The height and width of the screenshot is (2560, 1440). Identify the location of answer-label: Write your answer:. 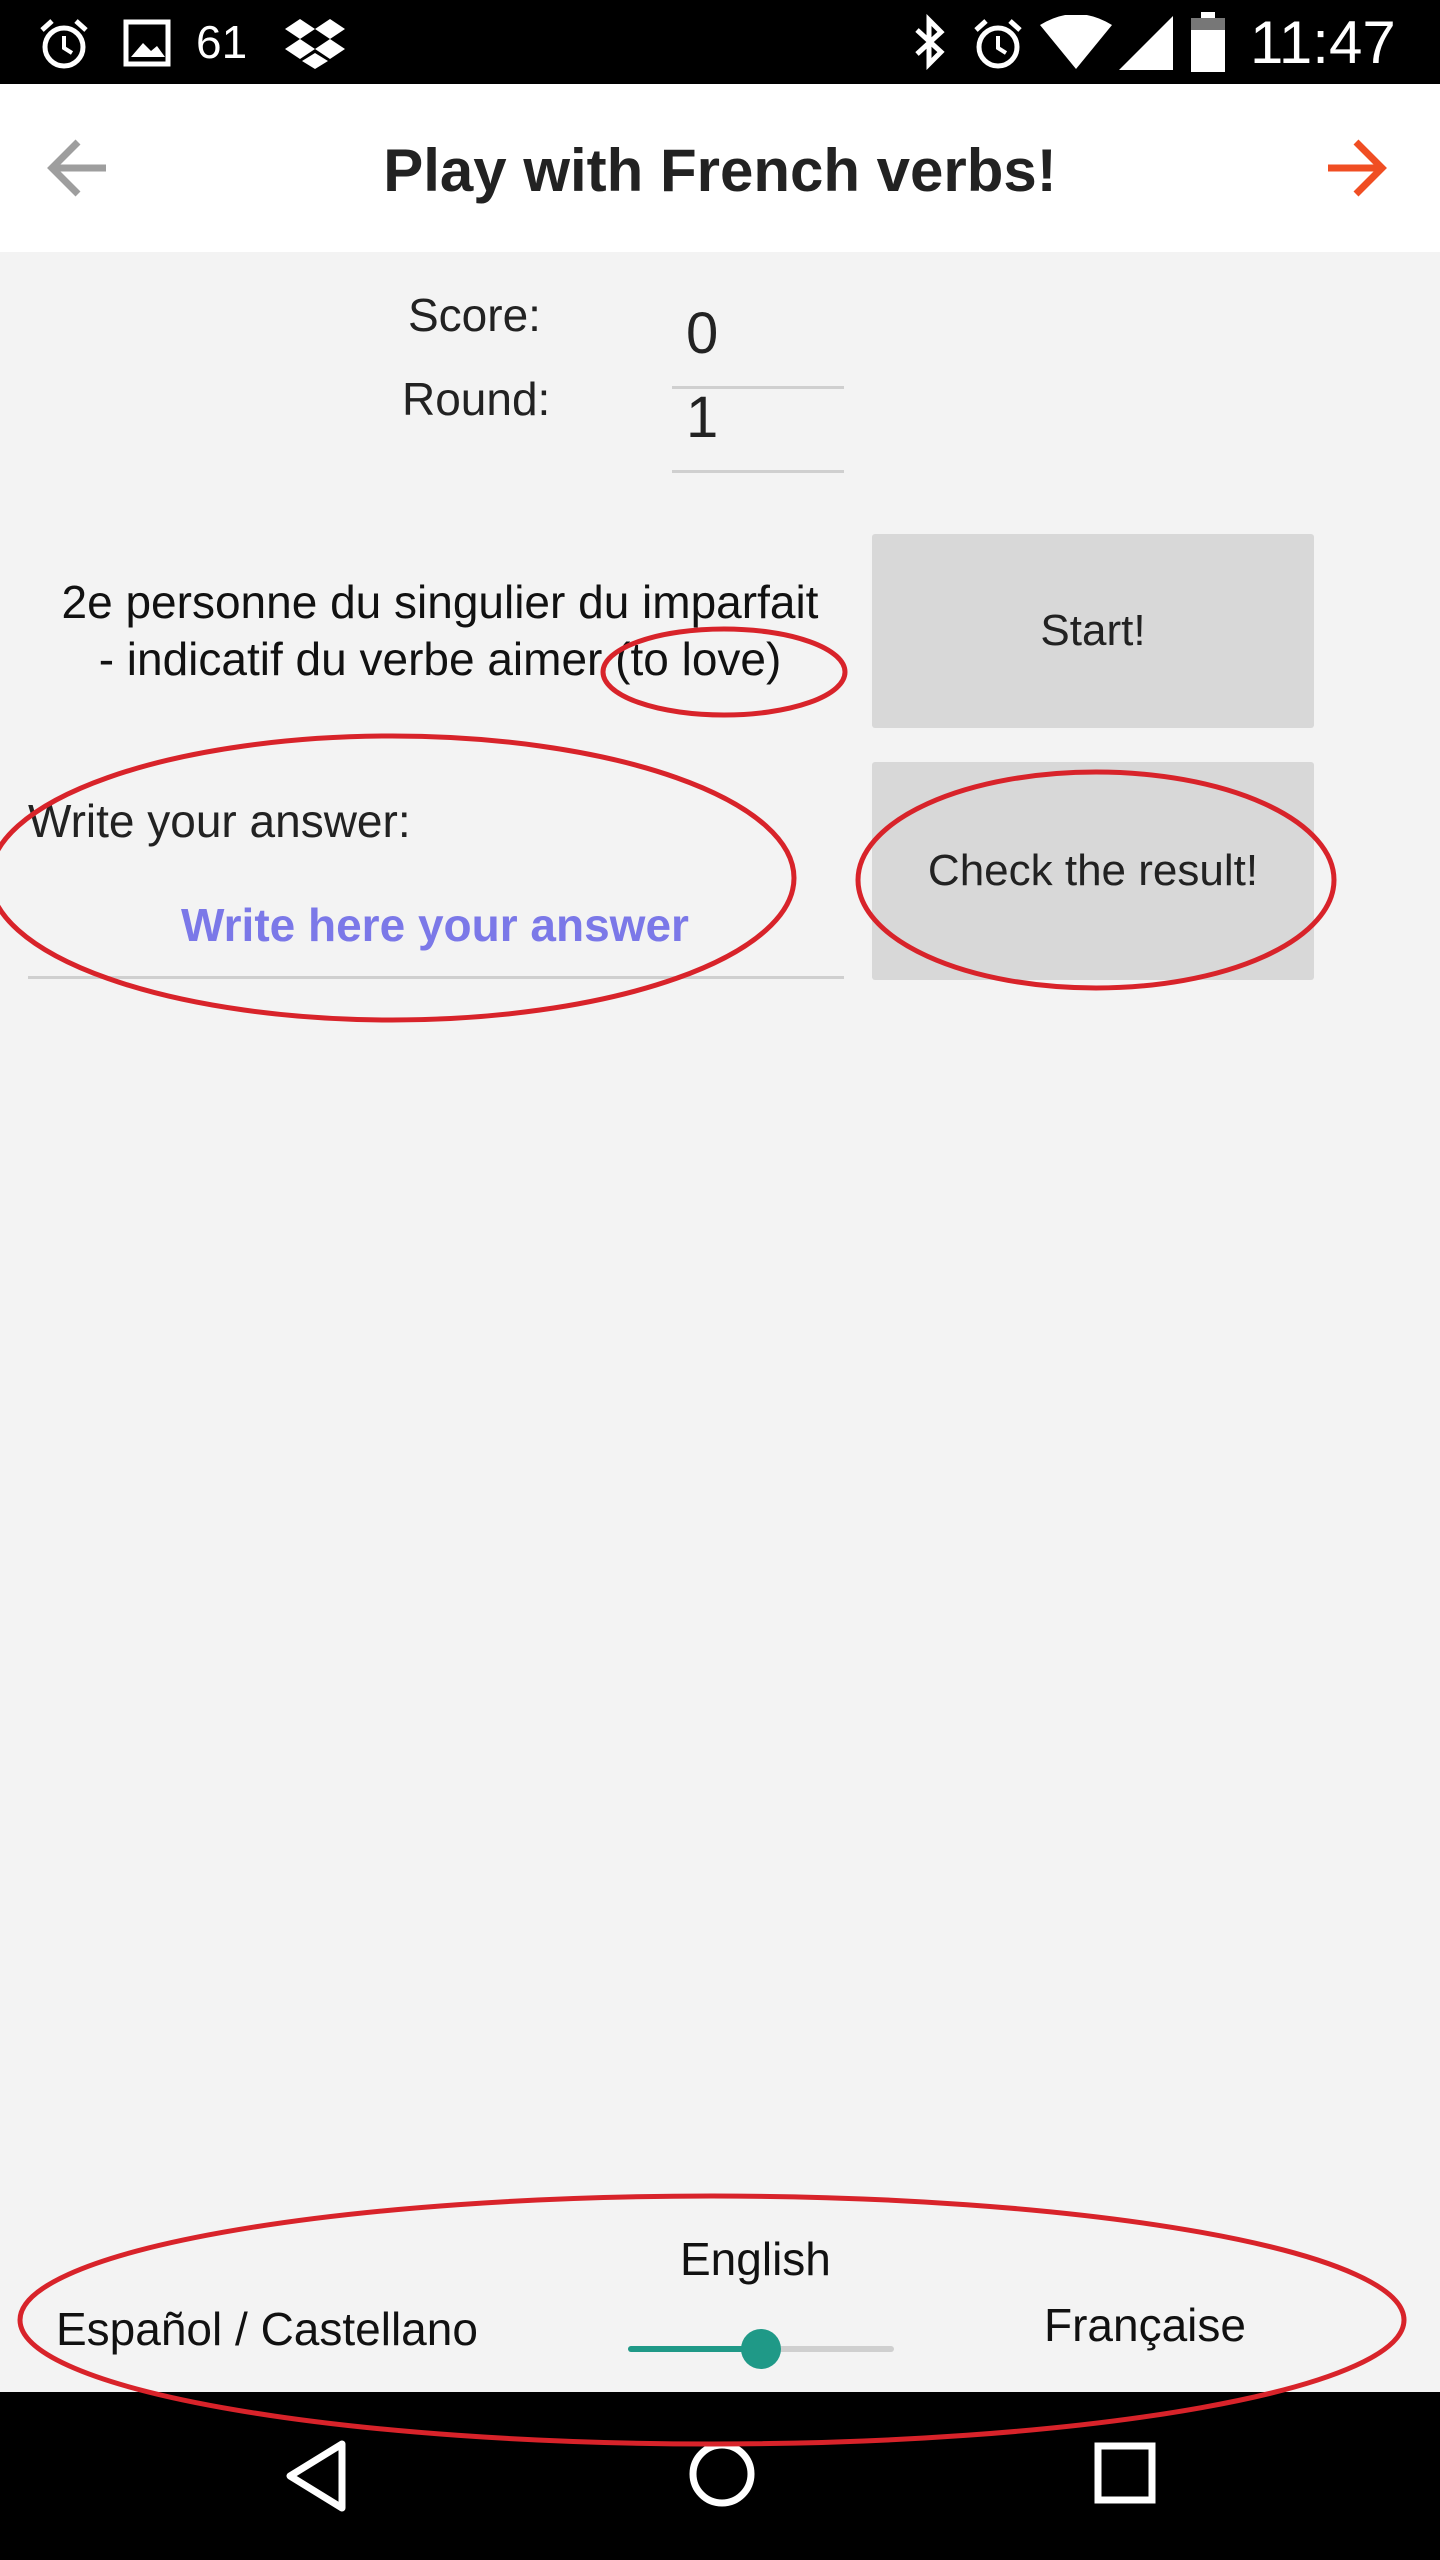
(219, 821).